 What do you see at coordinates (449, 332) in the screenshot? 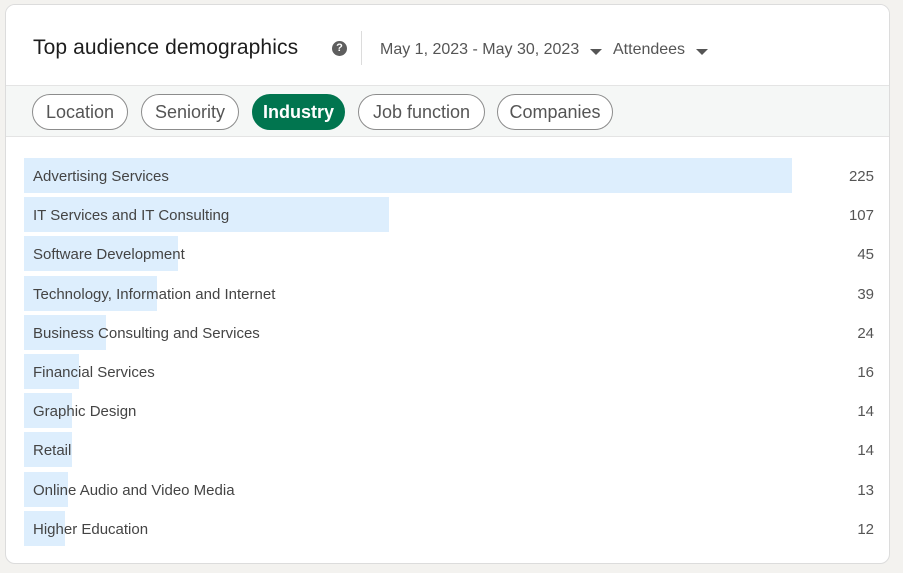
I see `industry-row: Business Consulting and Services 24` at bounding box center [449, 332].